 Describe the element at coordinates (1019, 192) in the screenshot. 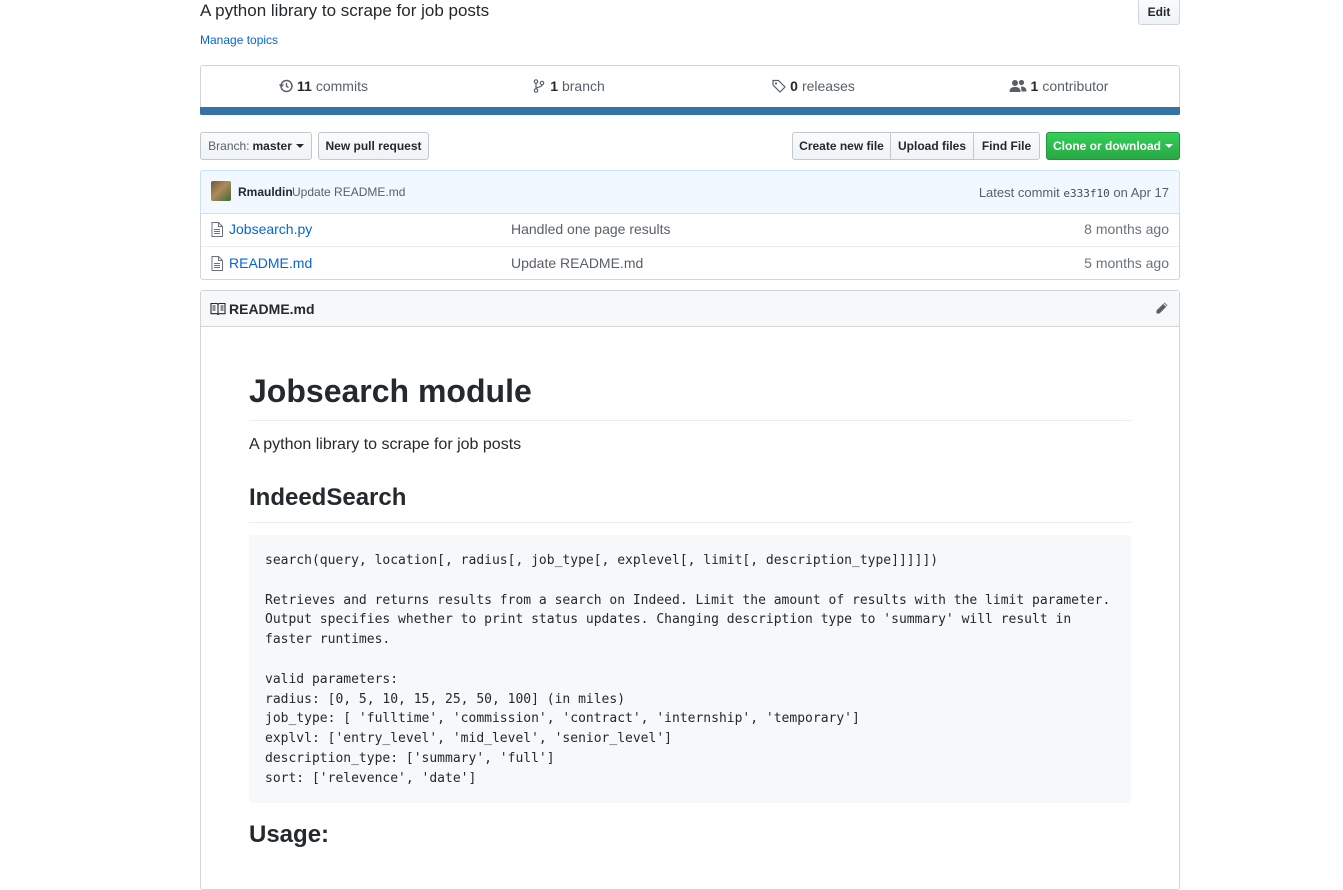

I see `latest-commit-label: Latest commit` at that location.